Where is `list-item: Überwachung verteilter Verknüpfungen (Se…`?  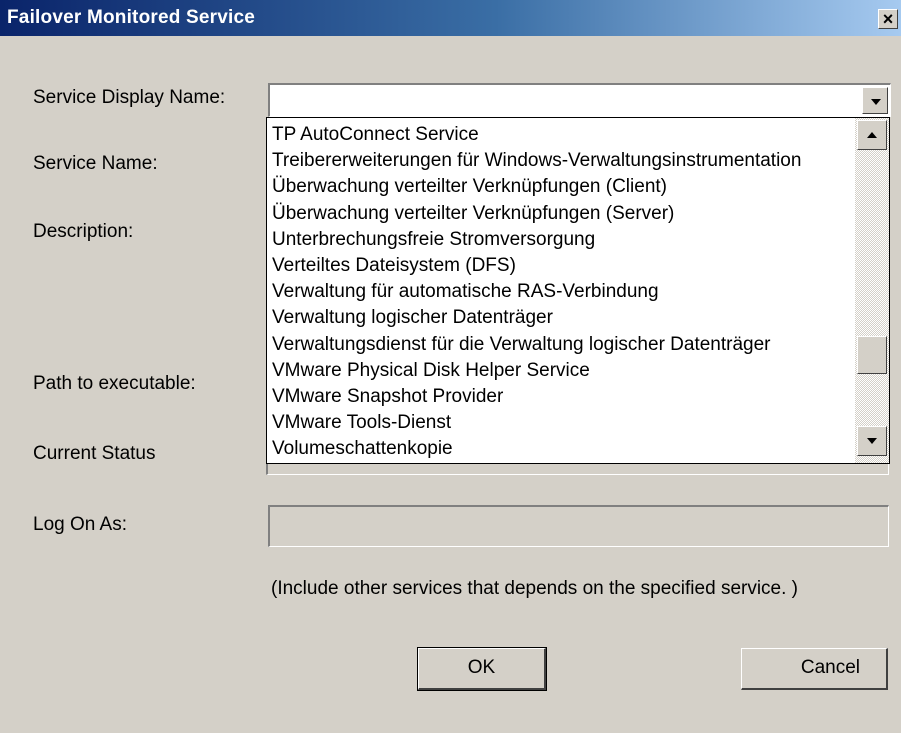 list-item: Überwachung verteilter Verknüpfungen (Se… is located at coordinates (563, 214).